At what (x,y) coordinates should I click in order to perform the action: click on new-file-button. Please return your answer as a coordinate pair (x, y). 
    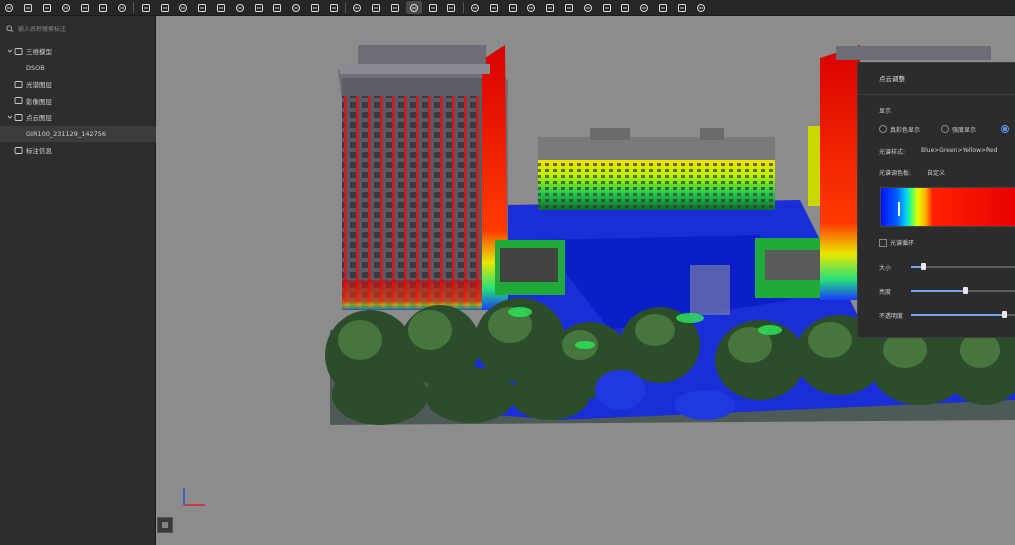
    Looking at the image, I should click on (9, 7).